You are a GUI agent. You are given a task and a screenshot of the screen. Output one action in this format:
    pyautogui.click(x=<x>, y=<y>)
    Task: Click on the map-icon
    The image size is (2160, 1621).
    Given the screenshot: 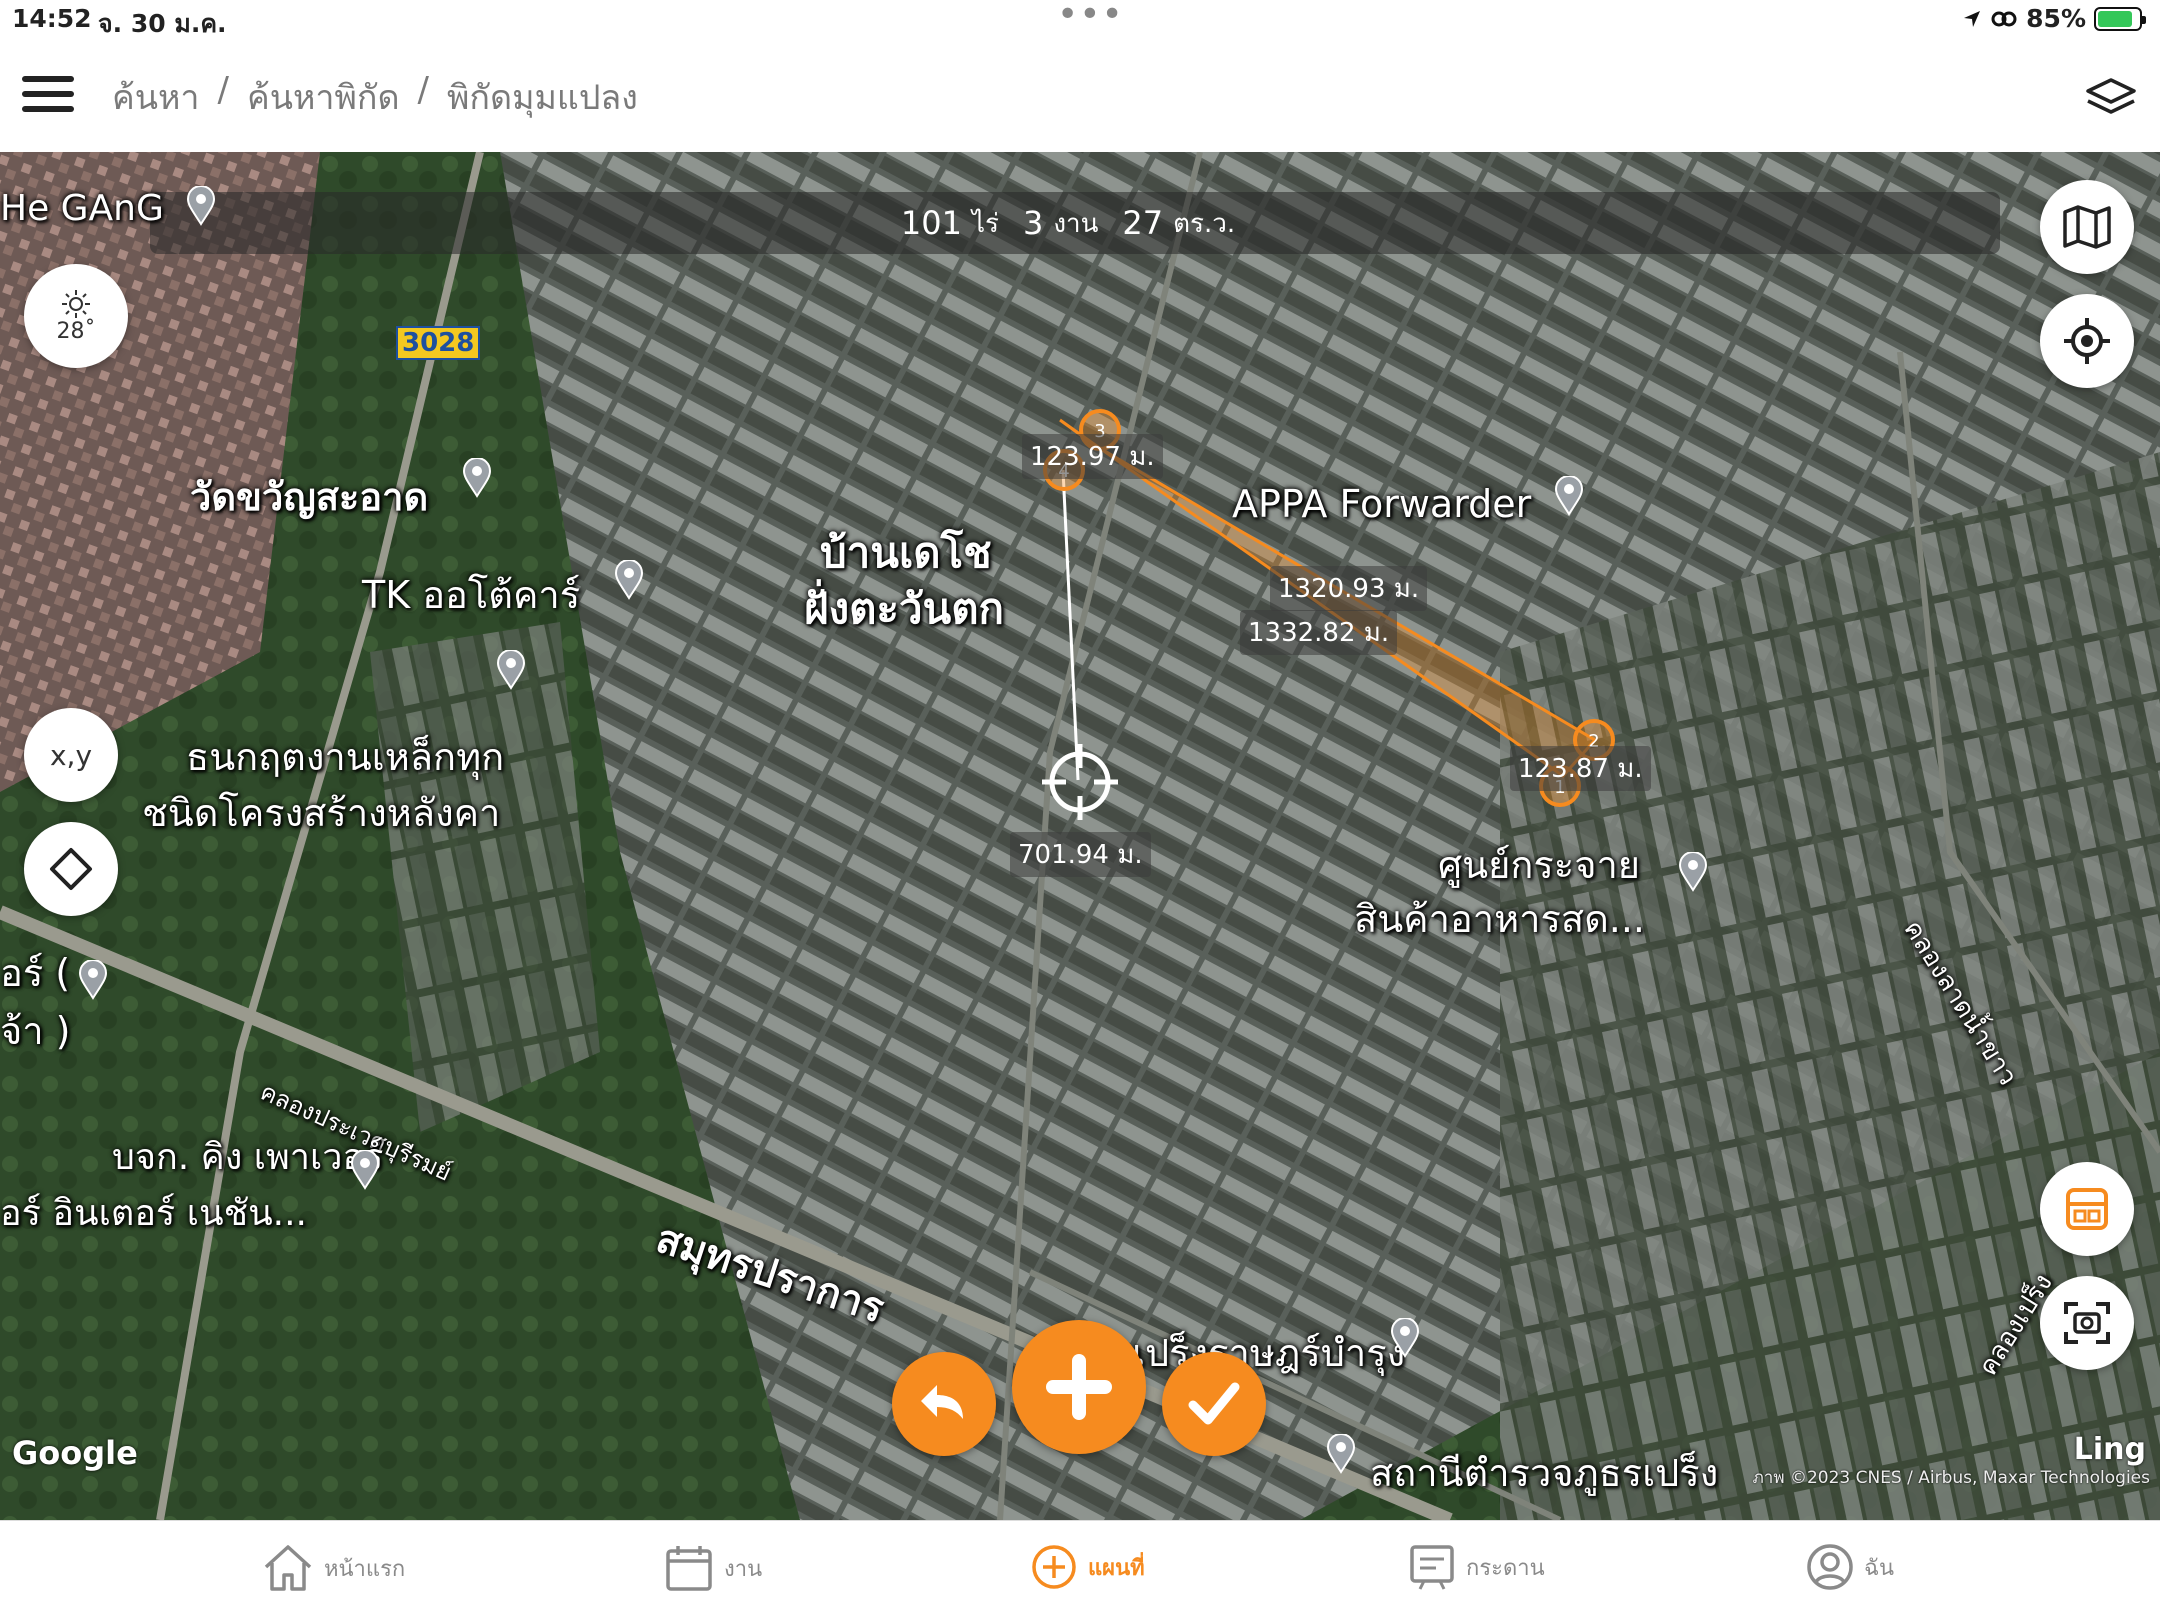 What is the action you would take?
    pyautogui.click(x=2087, y=227)
    